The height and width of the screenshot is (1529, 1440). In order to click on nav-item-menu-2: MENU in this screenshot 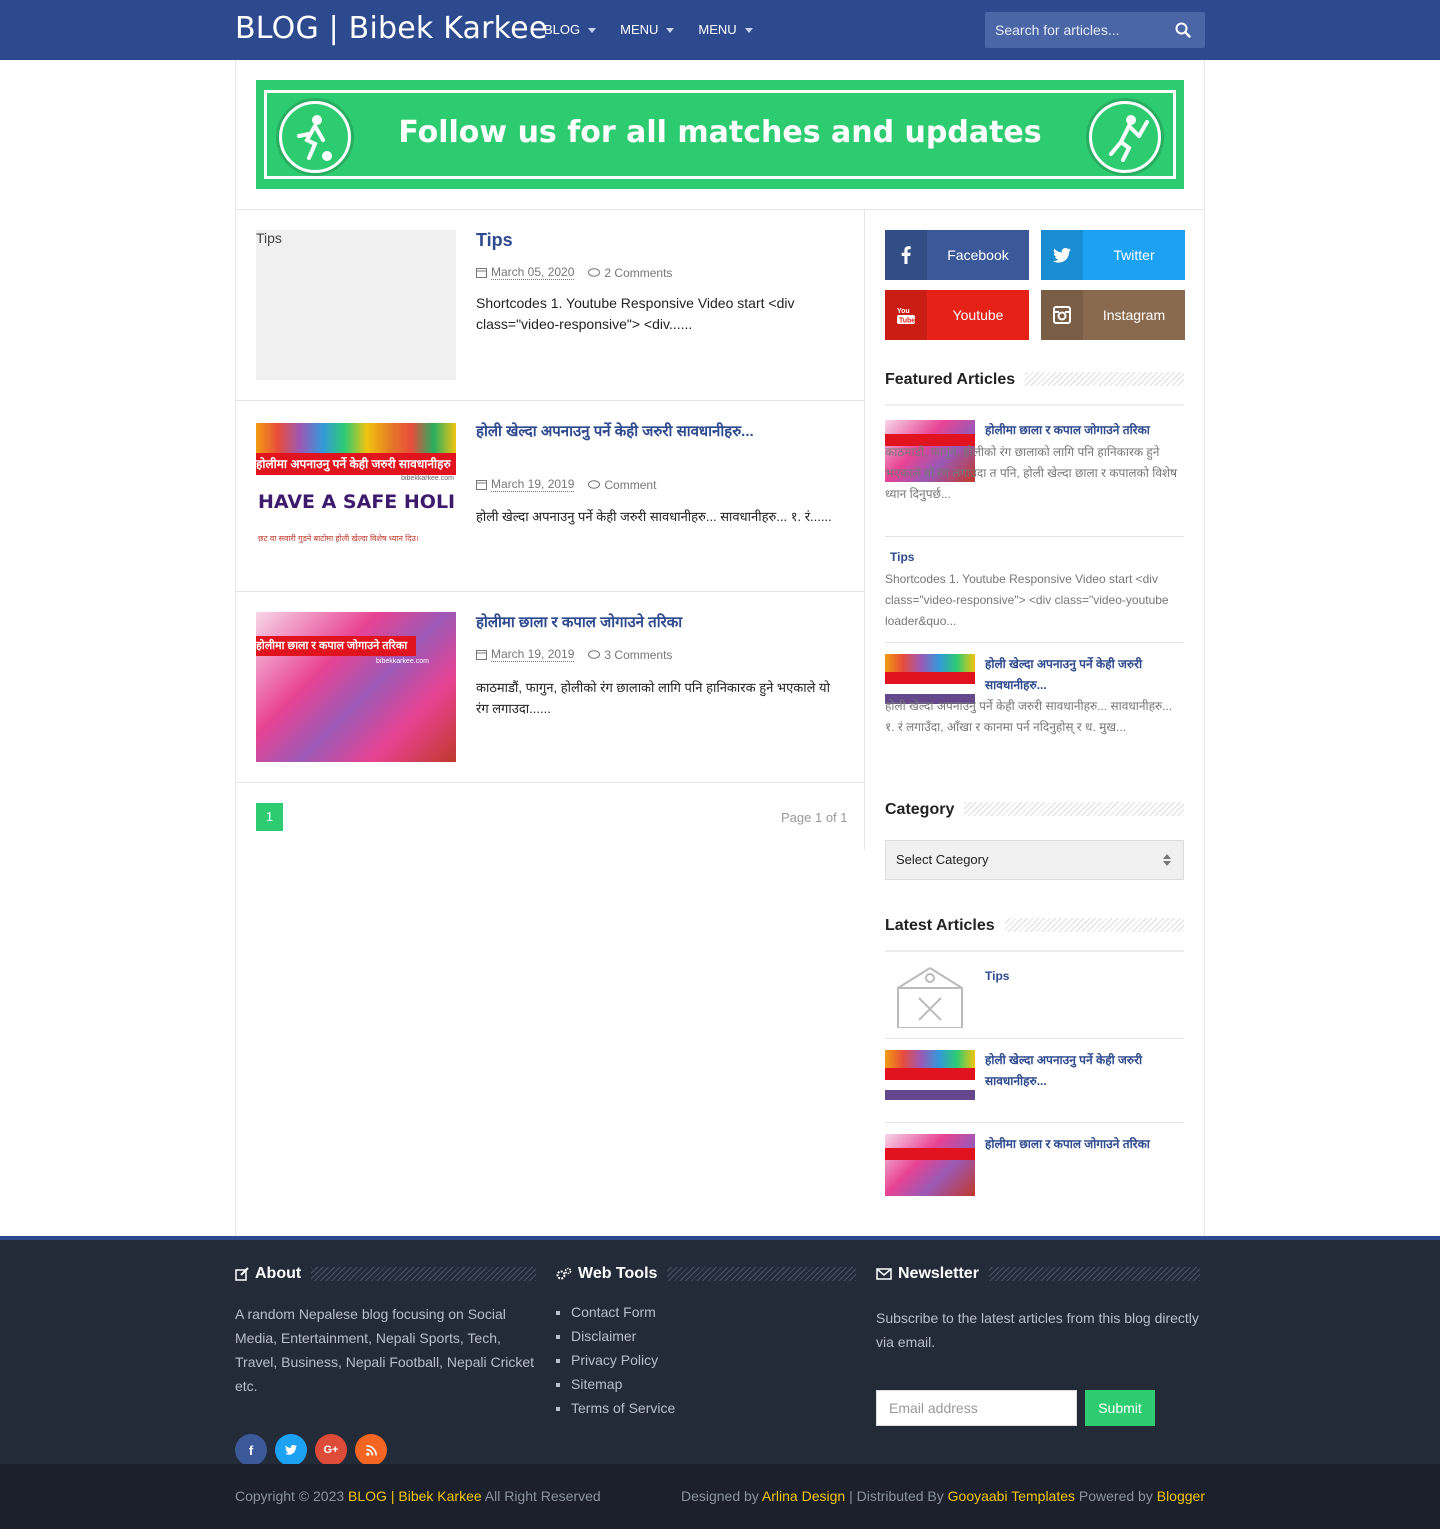, I will do `click(725, 30)`.